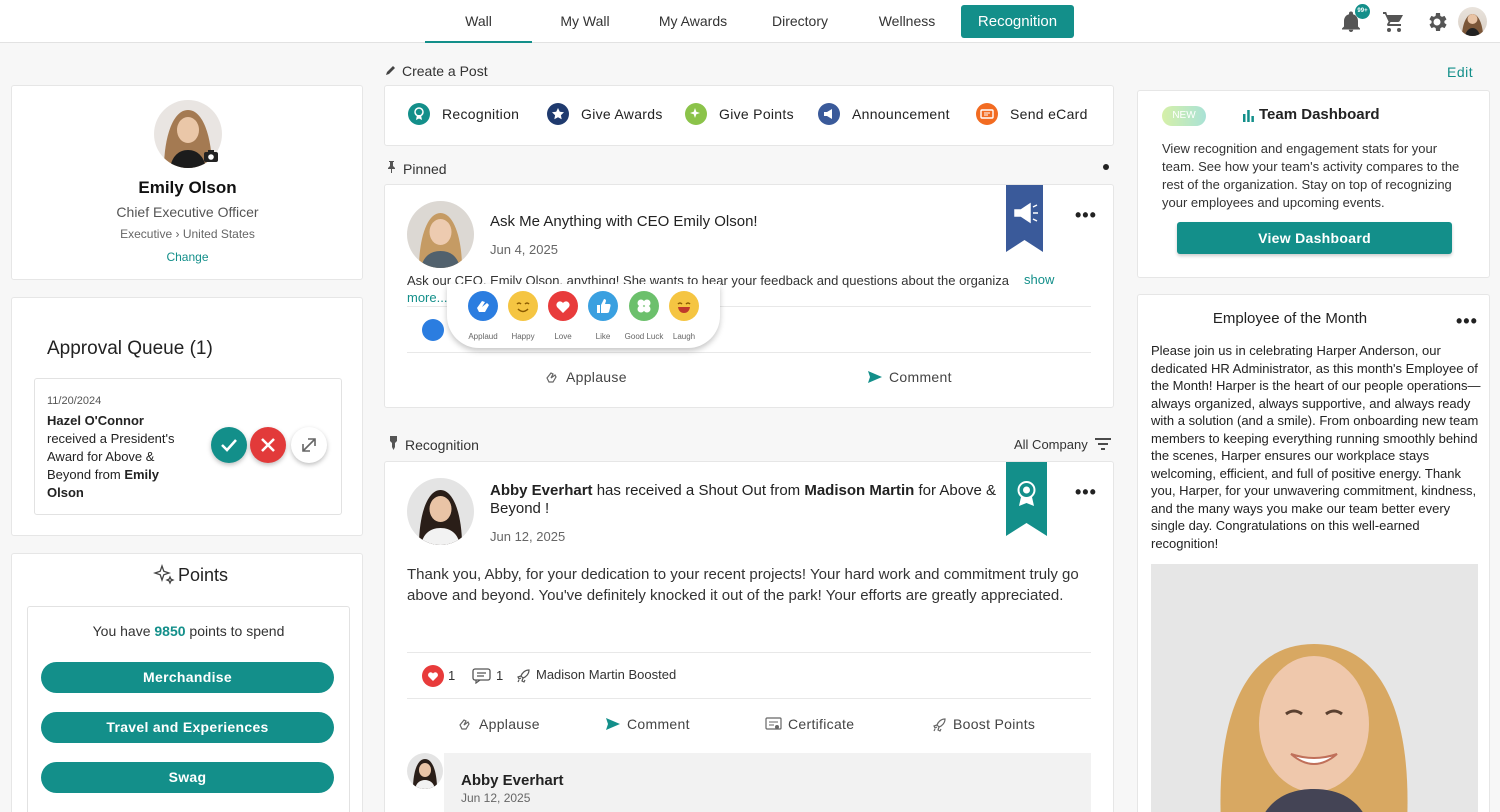 Image resolution: width=1500 pixels, height=812 pixels. What do you see at coordinates (451, 675) in the screenshot?
I see `love-count: 1` at bounding box center [451, 675].